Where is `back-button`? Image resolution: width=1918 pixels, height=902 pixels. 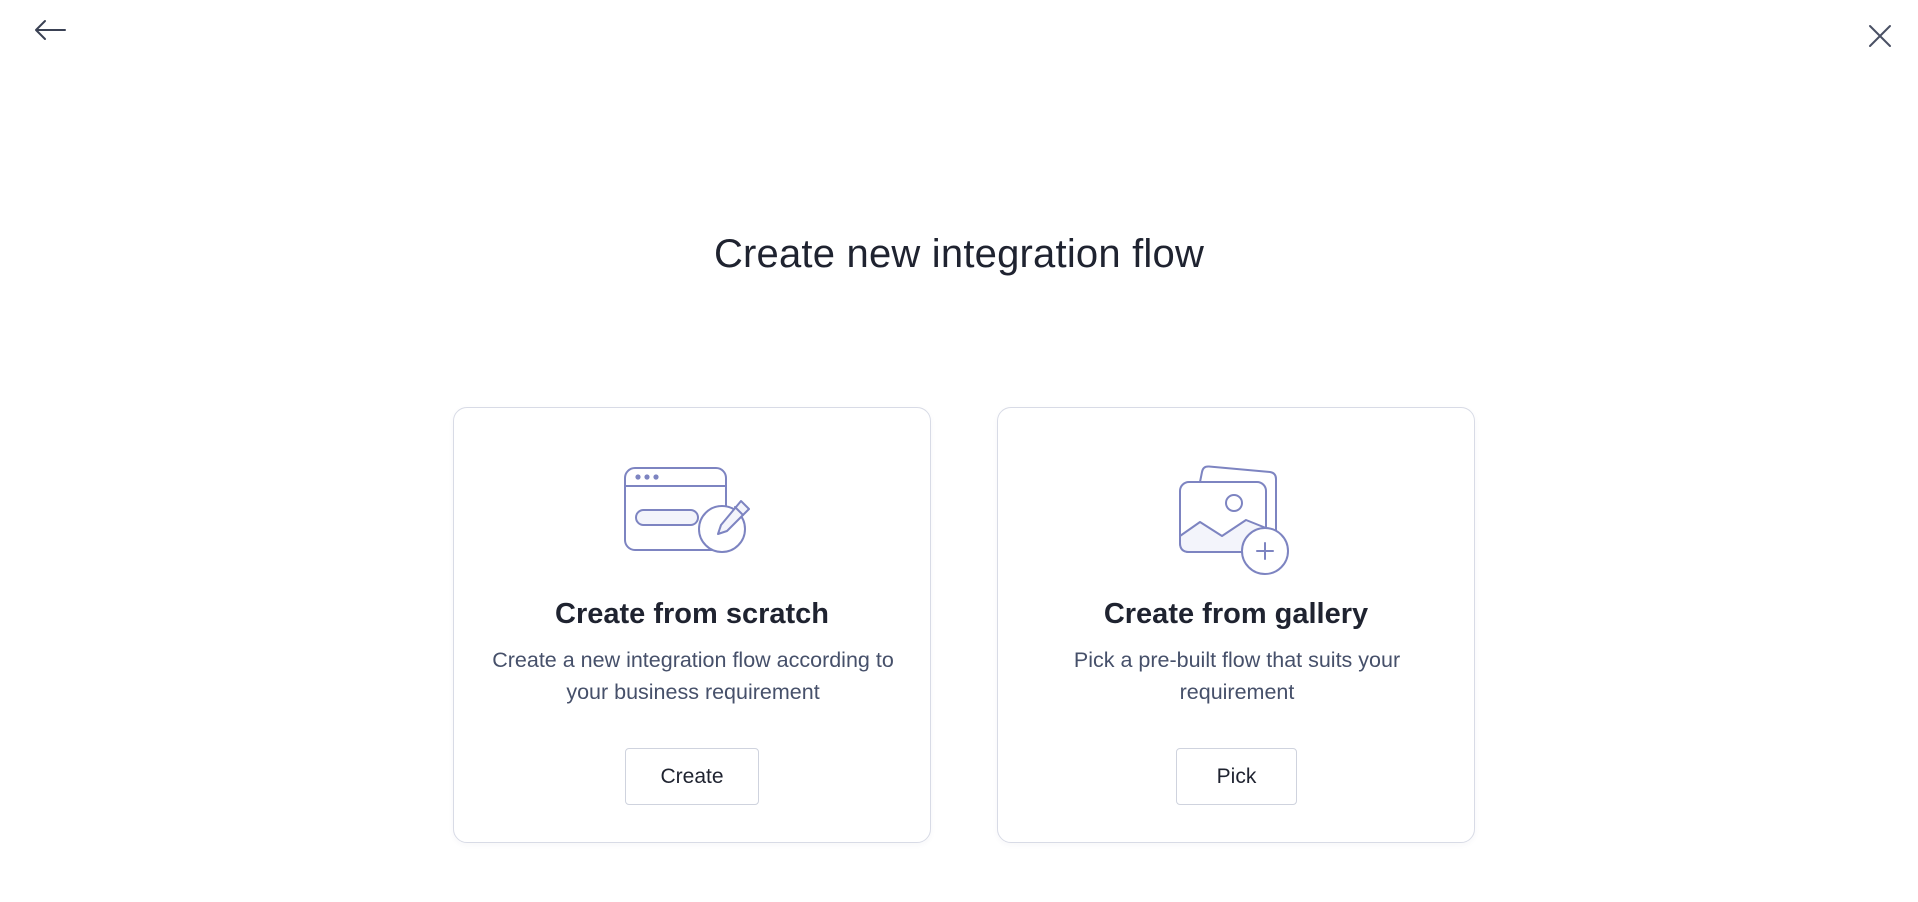
back-button is located at coordinates (50, 30).